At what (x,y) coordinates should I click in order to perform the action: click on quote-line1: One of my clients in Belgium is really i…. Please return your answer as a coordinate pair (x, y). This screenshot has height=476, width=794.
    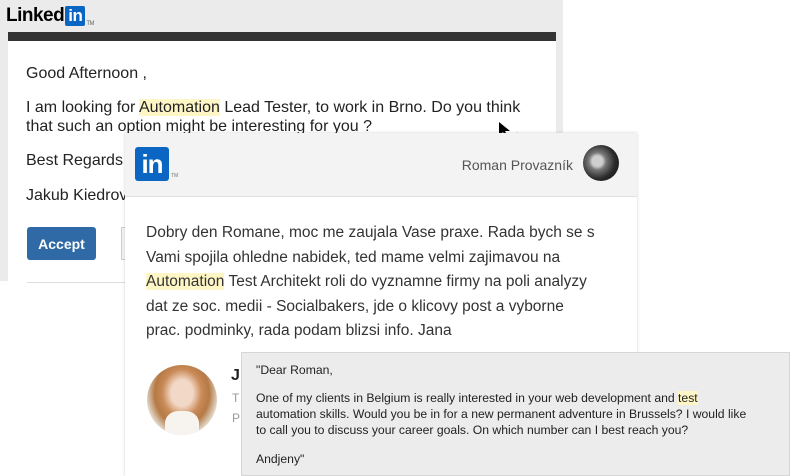
    Looking at the image, I should click on (477, 398).